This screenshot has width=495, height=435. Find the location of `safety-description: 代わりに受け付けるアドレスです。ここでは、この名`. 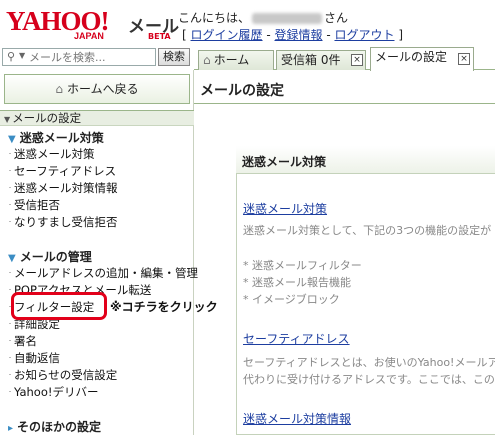

safety-description: 代わりに受け付けるアドレスです。ここでは、この名 is located at coordinates (369, 379).